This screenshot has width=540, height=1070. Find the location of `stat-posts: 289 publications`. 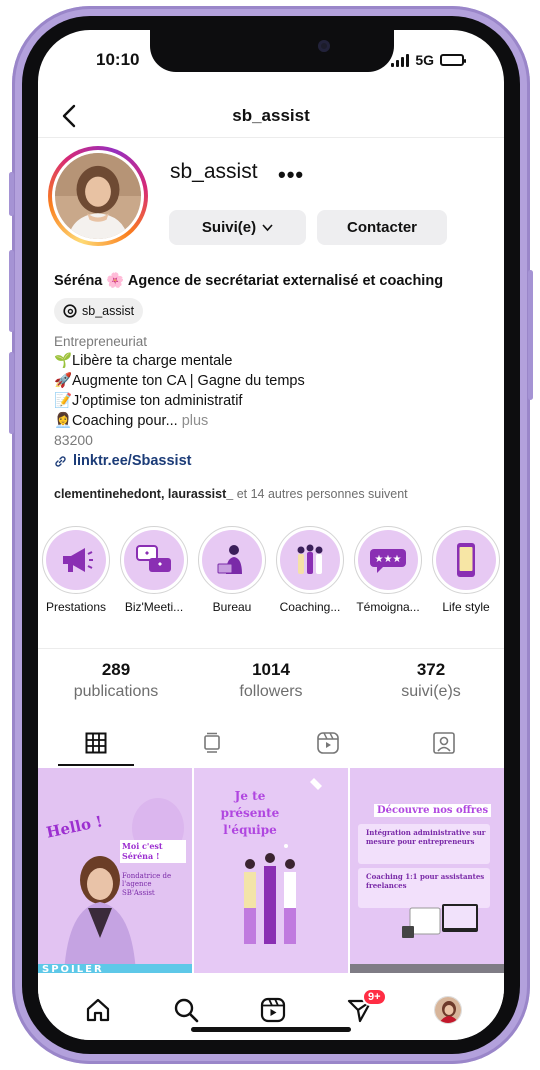

stat-posts: 289 publications is located at coordinates (116, 680).